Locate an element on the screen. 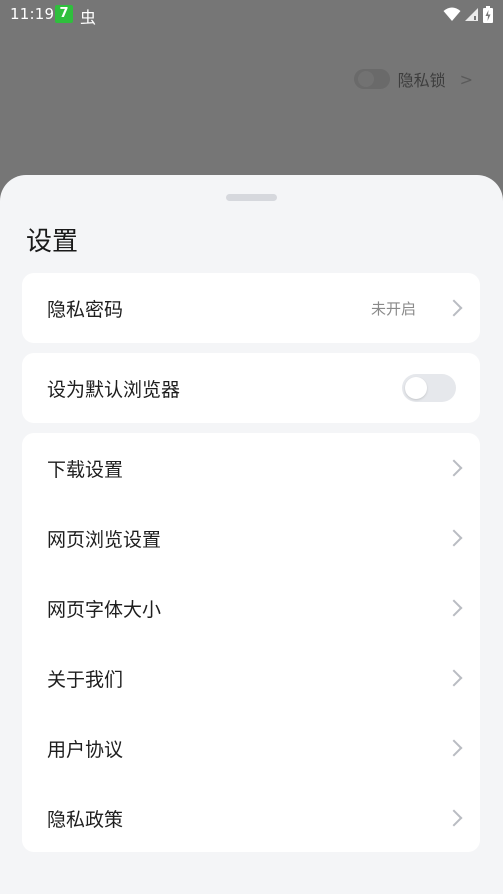 The height and width of the screenshot is (894, 503). status-bar: 11:19 7 虫 is located at coordinates (251, 15).